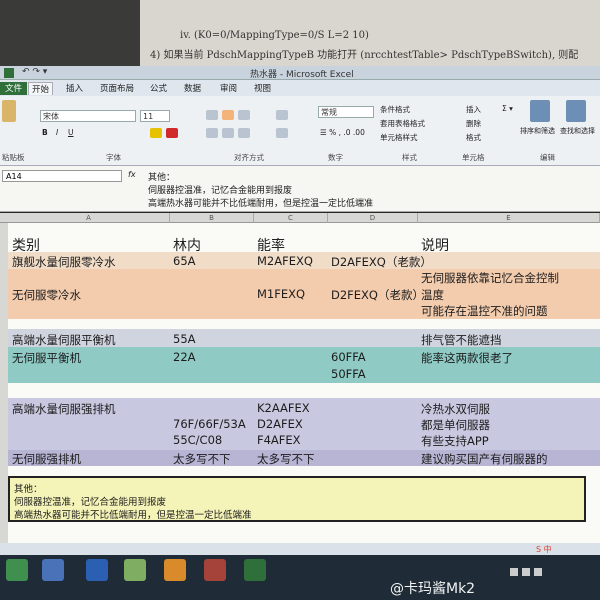 Image resolution: width=600 pixels, height=600 pixels. I want to click on header-rinnai: 林内, so click(187, 245).